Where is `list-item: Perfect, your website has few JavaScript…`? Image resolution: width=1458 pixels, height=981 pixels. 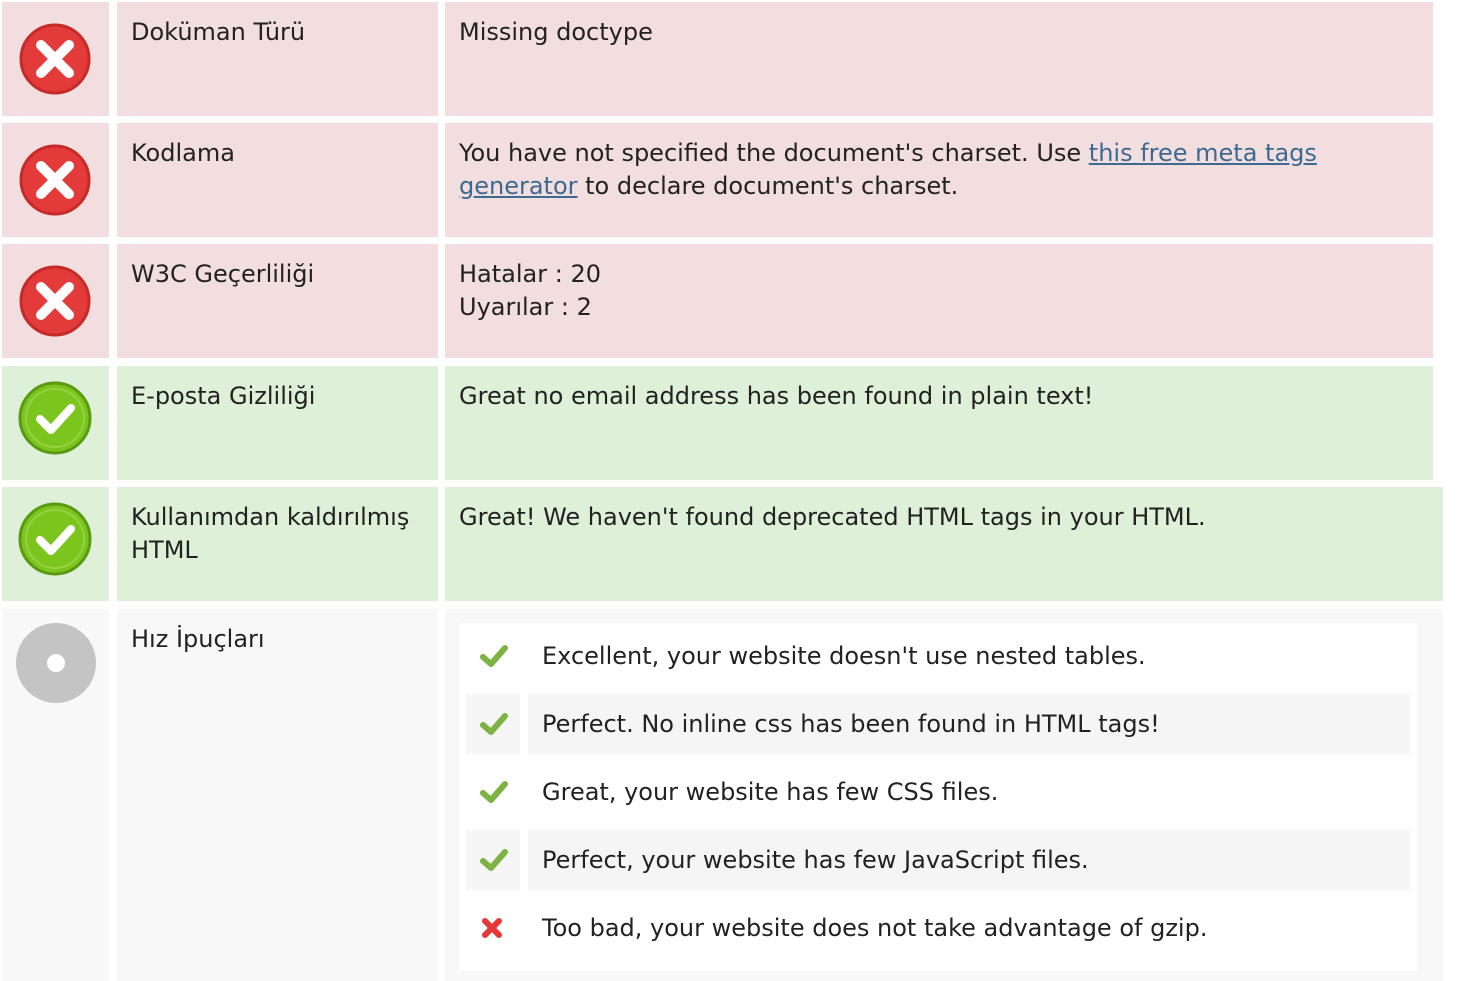 list-item: Perfect, your website has few JavaScript… is located at coordinates (938, 864).